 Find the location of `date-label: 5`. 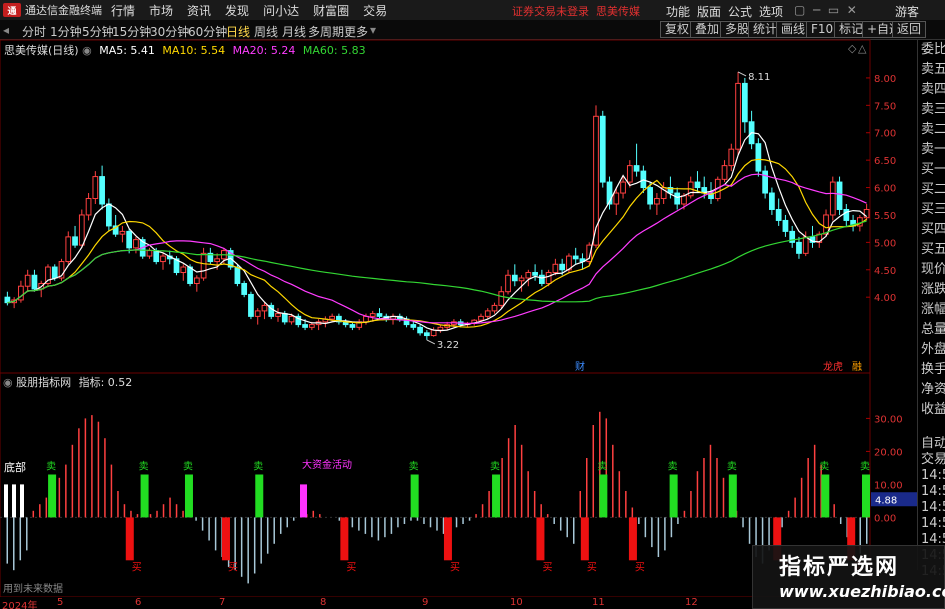

date-label: 5 is located at coordinates (60, 602).